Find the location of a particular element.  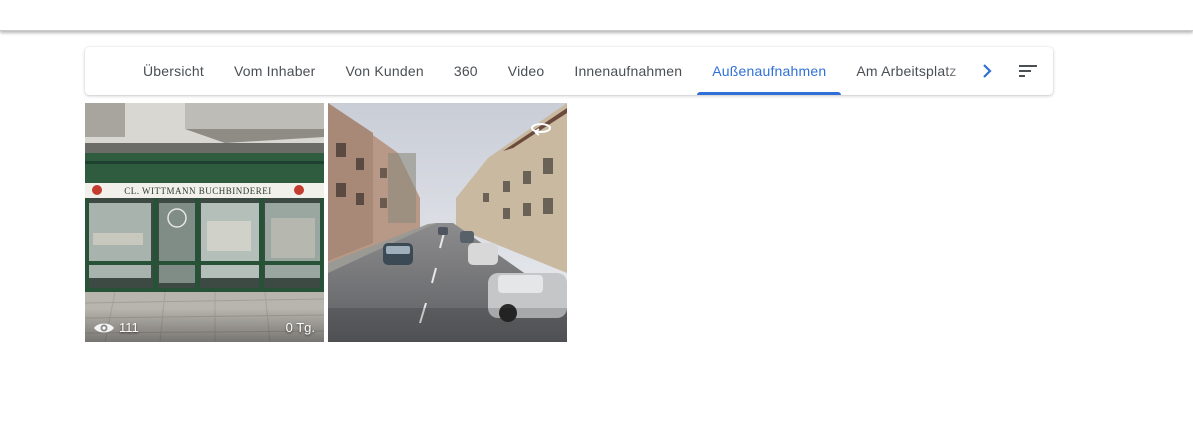

tab-from-owner: Vom Inhaber is located at coordinates (275, 71).